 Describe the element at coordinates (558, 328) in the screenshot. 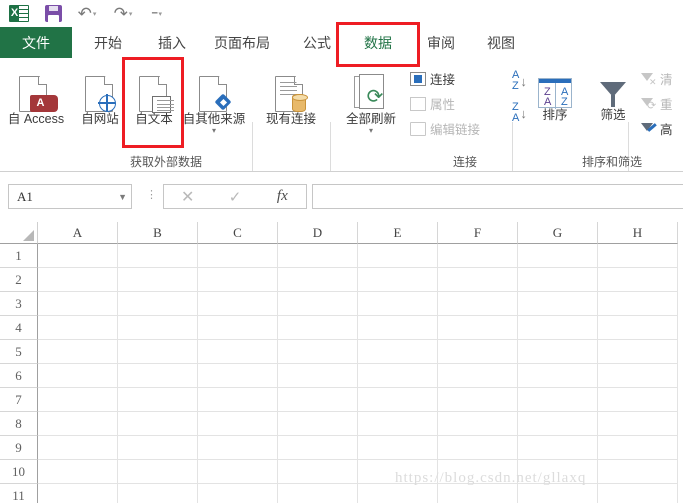

I see `cell-G4` at that location.